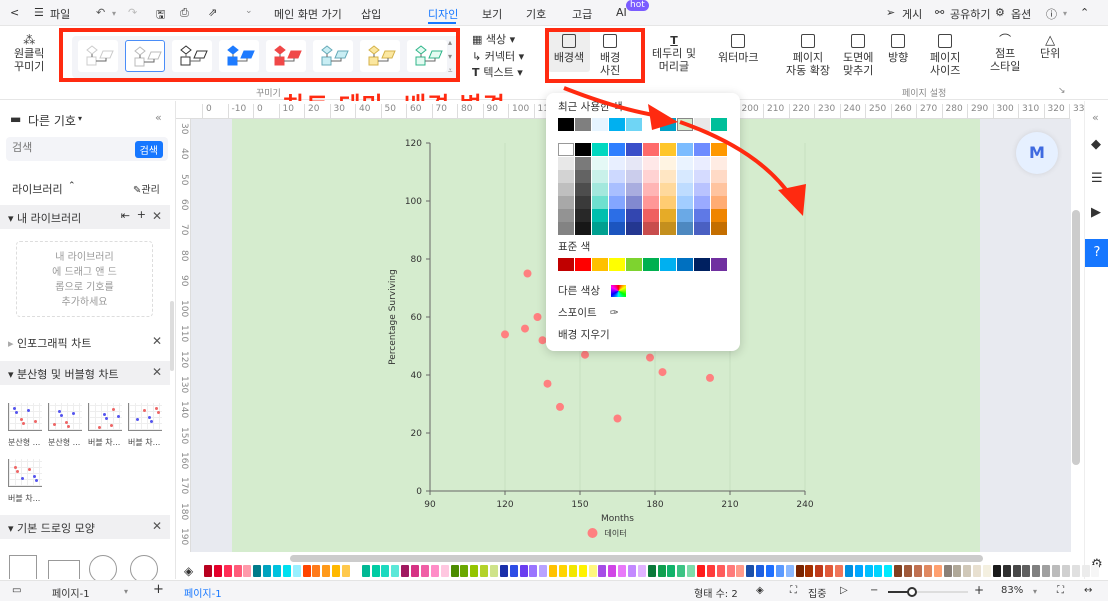 Image resolution: width=1108 pixels, height=601 pixels. I want to click on undo-dropdown-icon: ▾, so click(114, 13).